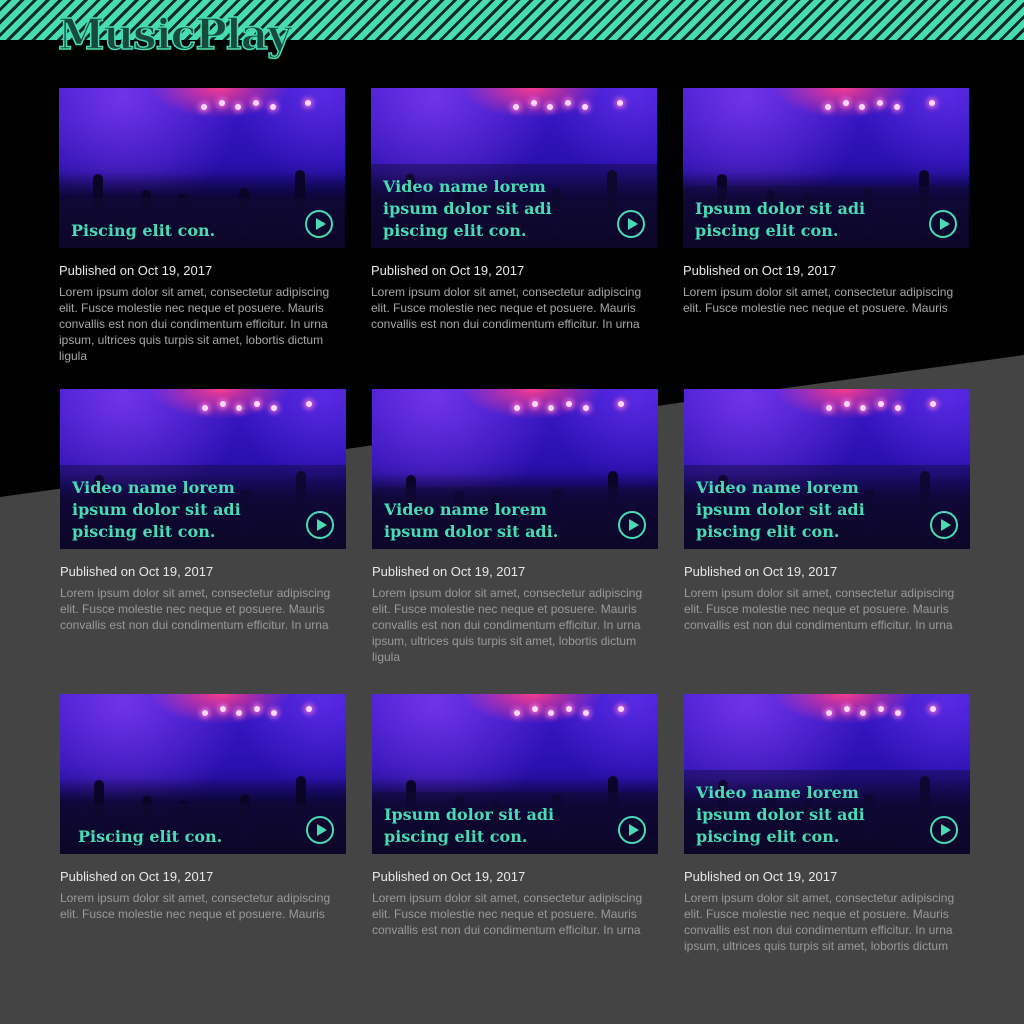 The width and height of the screenshot is (1024, 1024). What do you see at coordinates (515, 469) in the screenshot?
I see `video-thumbnail: Video name lorem ipsum dolor sit adi.` at bounding box center [515, 469].